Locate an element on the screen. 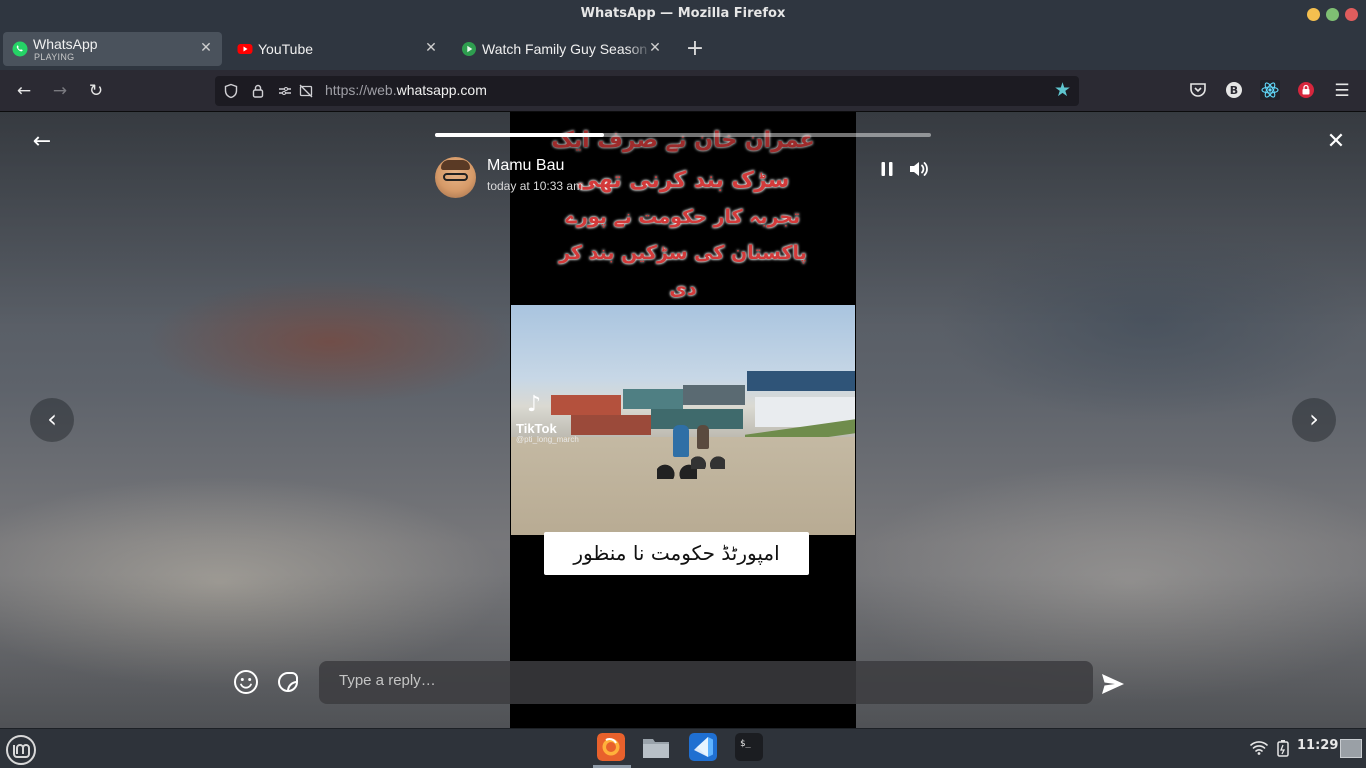 Image resolution: width=1366 pixels, height=768 pixels. contact-name: Mamu Bau is located at coordinates (526, 165).